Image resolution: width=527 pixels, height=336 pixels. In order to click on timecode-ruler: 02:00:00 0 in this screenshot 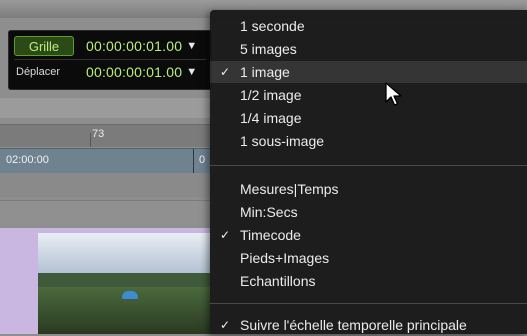, I will do `click(105, 161)`.